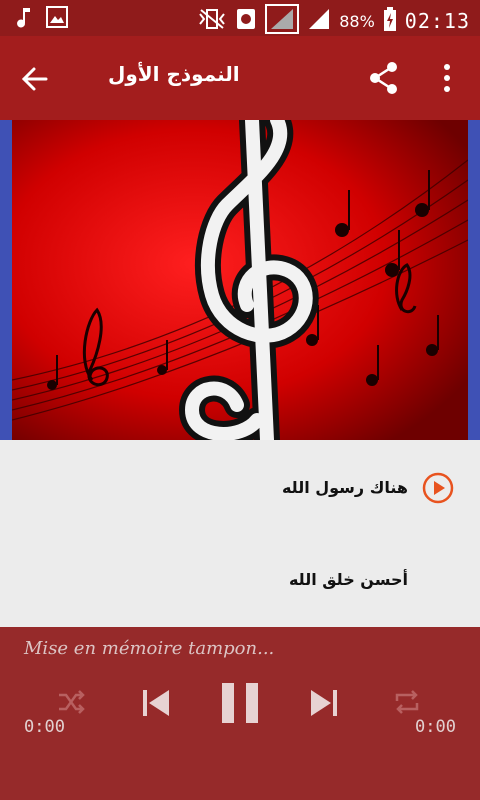 The image size is (480, 800). What do you see at coordinates (282, 21) in the screenshot?
I see `signal-icon` at bounding box center [282, 21].